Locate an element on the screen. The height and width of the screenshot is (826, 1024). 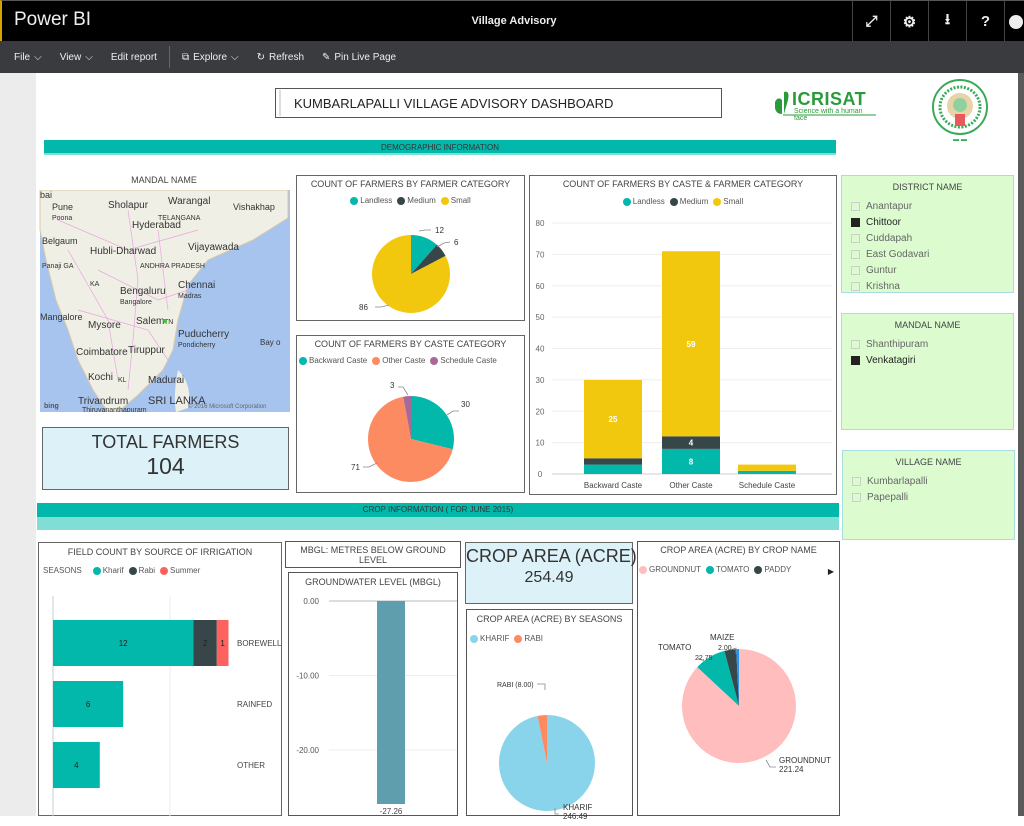
settings-button: ⚙ is located at coordinates (909, 21).